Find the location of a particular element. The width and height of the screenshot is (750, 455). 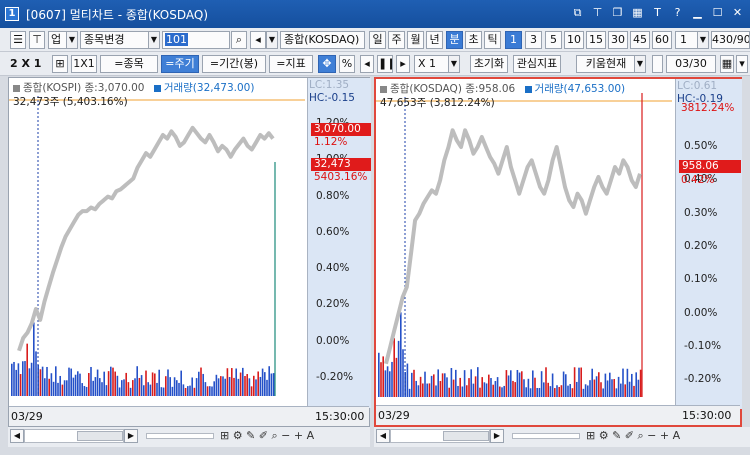

move-icon: ✥ is located at coordinates (327, 64).